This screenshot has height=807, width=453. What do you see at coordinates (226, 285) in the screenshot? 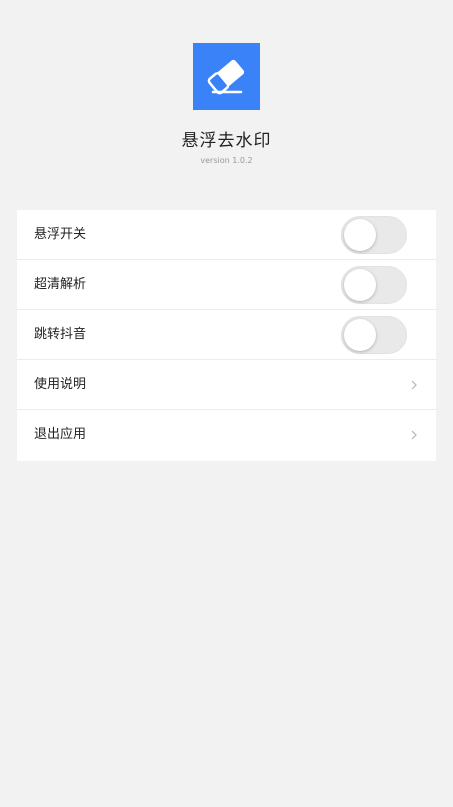
I see `settings-row-hd-parse: 超清解析` at bounding box center [226, 285].